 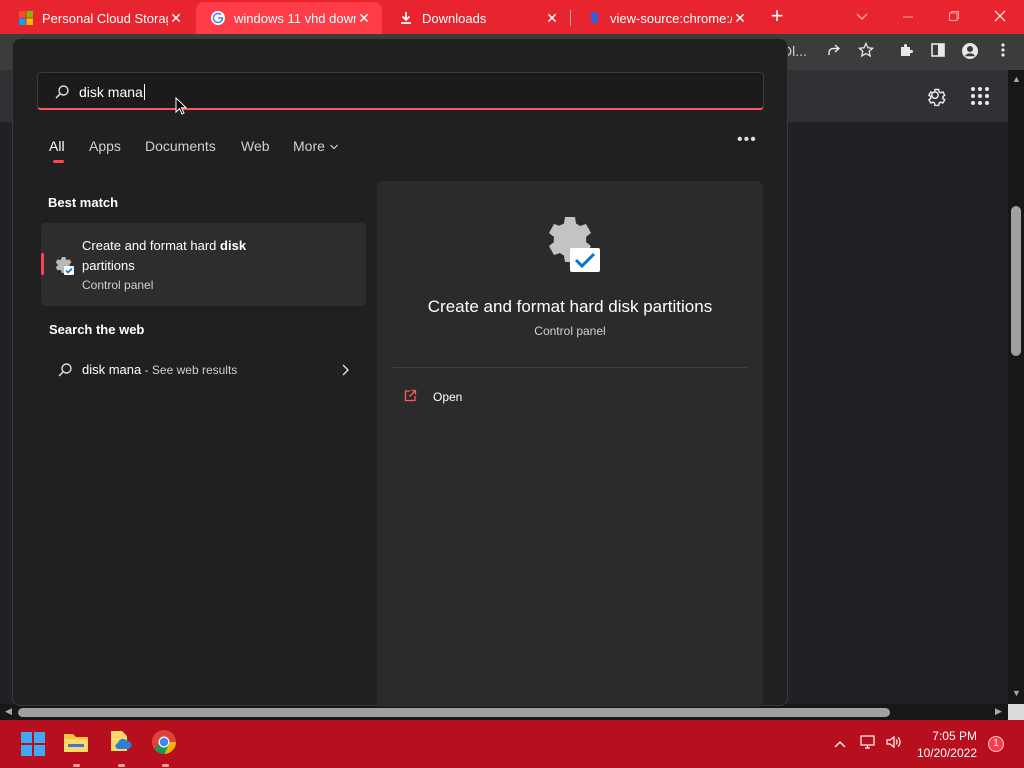 I want to click on selection-accent-bar, so click(x=42, y=264).